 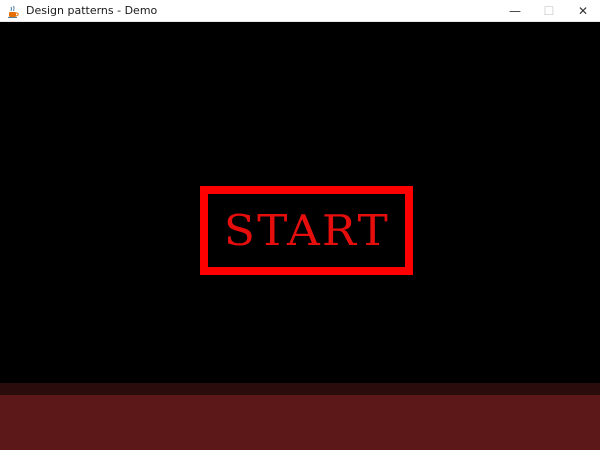 I want to click on maximize-button: ☐, so click(x=549, y=11).